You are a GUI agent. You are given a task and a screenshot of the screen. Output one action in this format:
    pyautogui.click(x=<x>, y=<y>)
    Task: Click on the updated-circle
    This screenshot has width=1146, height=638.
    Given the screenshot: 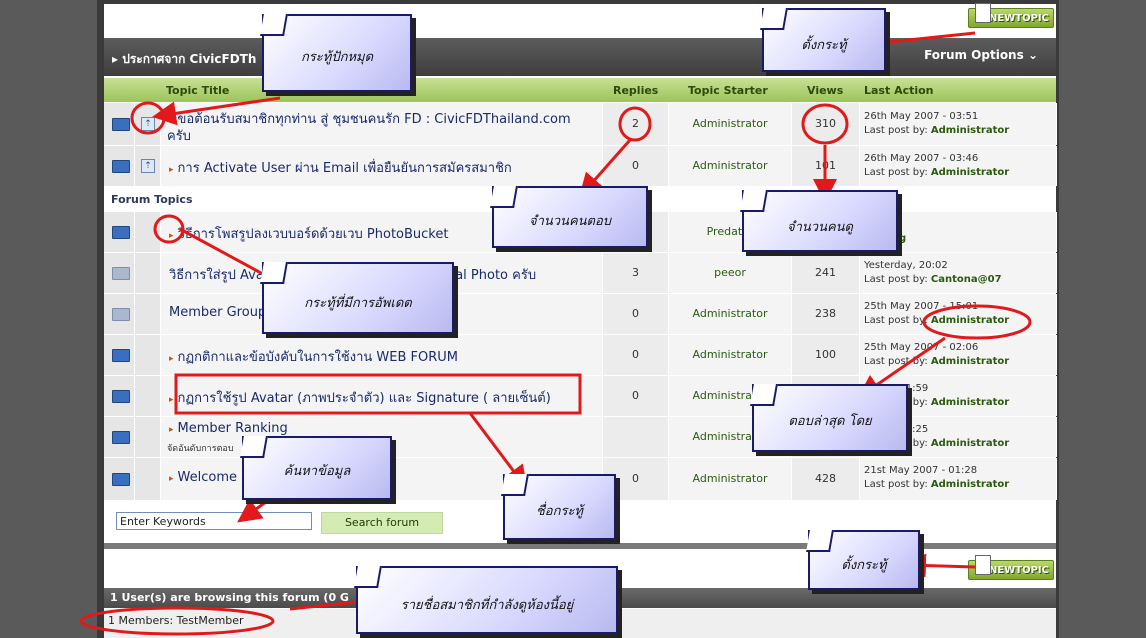 What is the action you would take?
    pyautogui.click(x=169, y=229)
    